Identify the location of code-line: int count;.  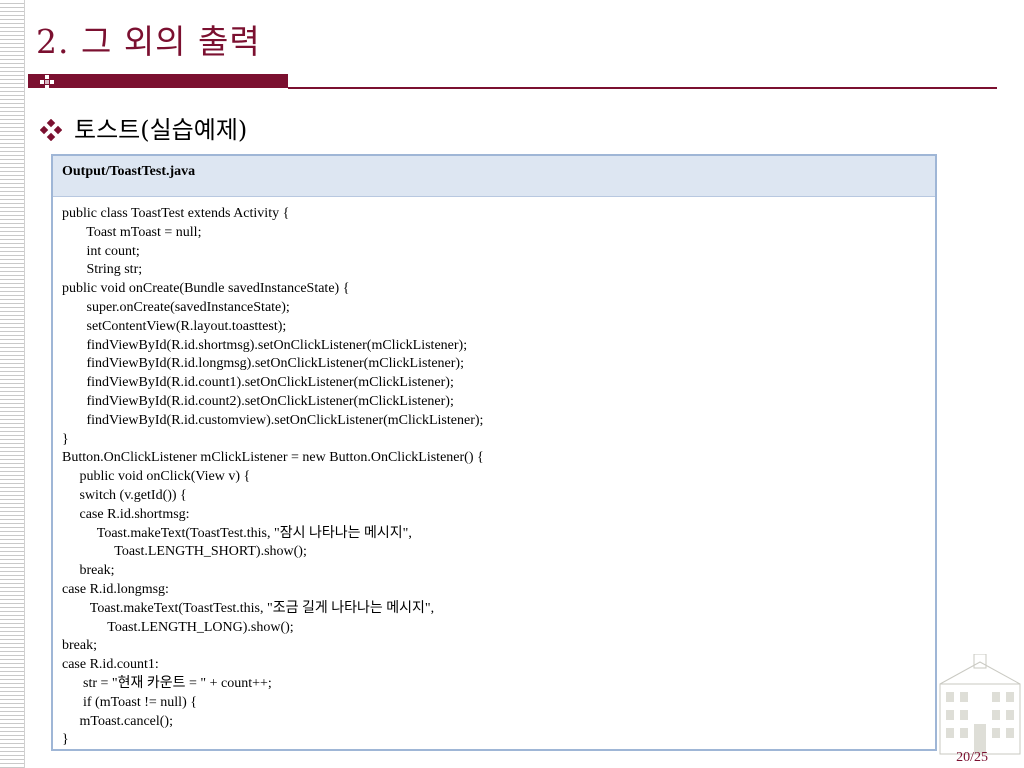
(101, 251).